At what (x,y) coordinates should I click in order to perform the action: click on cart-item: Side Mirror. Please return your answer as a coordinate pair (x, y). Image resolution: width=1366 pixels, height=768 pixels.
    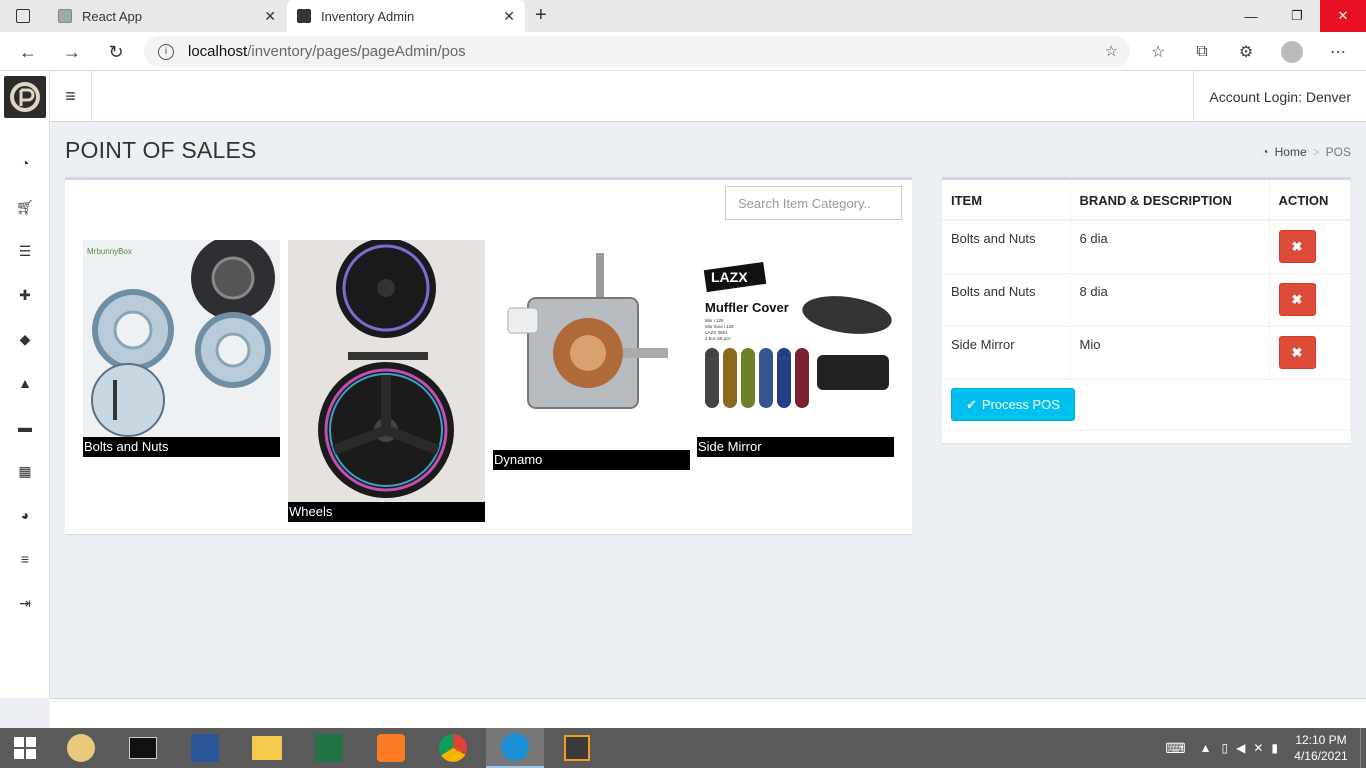
    Looking at the image, I should click on (1006, 353).